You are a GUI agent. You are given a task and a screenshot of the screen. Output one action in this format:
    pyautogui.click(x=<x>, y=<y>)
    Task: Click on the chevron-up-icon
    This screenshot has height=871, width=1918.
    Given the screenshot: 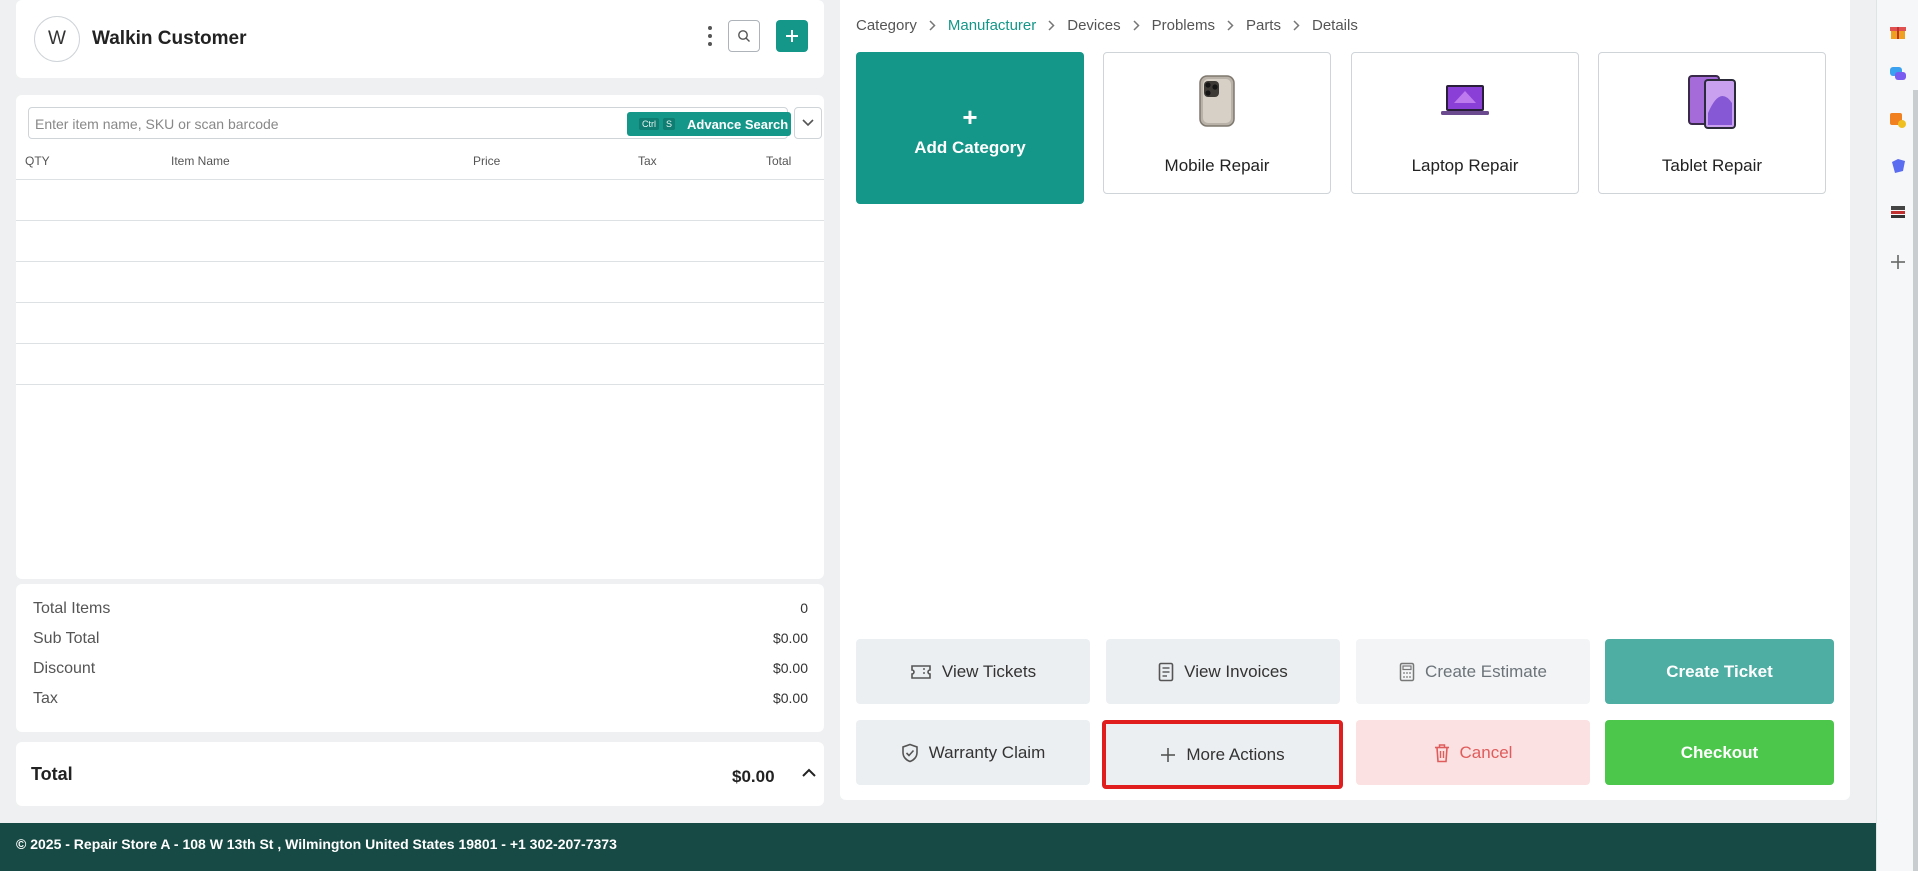 What is the action you would take?
    pyautogui.click(x=809, y=773)
    